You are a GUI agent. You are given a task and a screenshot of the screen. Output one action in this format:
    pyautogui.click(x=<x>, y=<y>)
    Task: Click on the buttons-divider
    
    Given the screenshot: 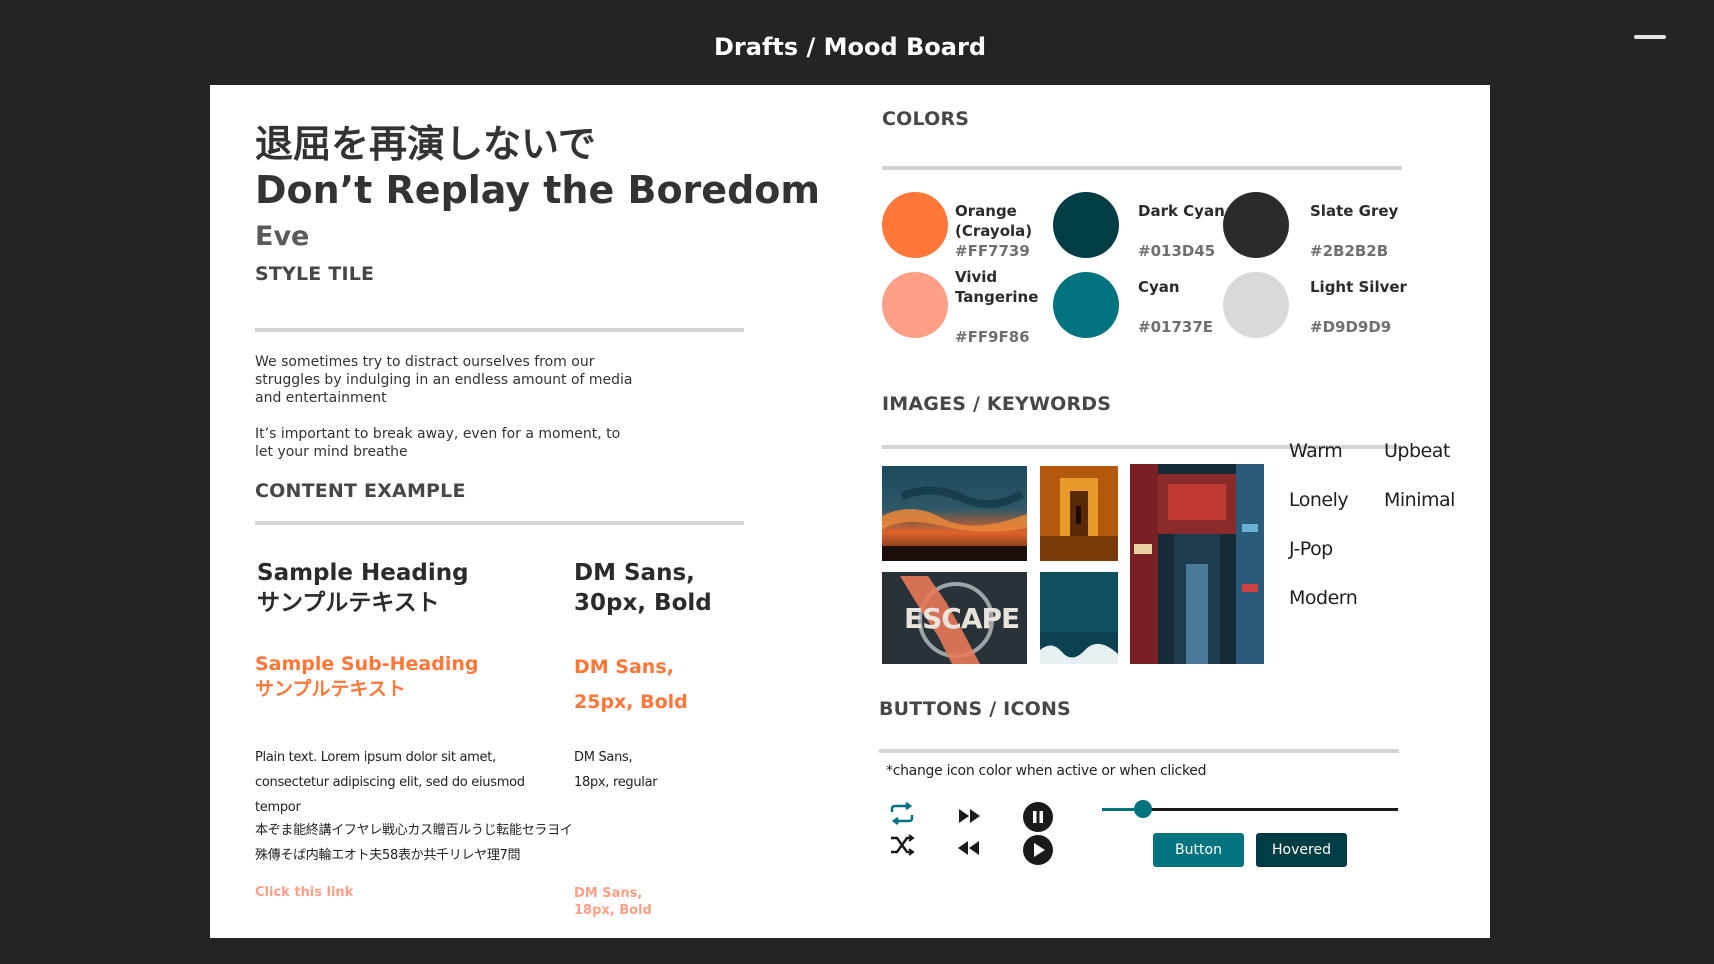 What is the action you would take?
    pyautogui.click(x=1139, y=751)
    